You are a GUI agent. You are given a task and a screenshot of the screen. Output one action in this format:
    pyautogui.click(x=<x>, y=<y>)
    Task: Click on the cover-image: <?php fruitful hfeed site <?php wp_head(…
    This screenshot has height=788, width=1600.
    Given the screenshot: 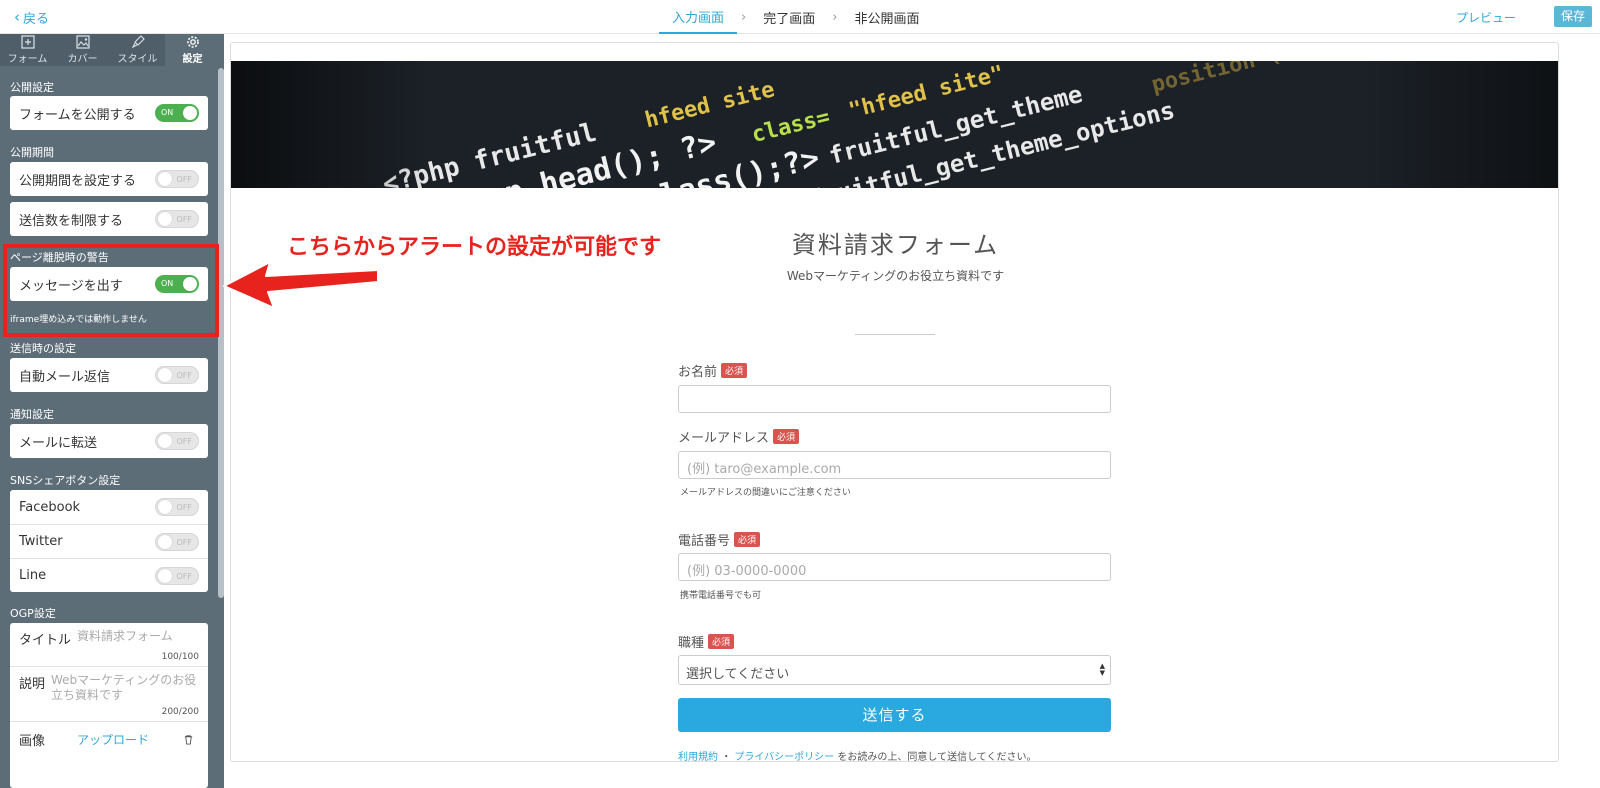 What is the action you would take?
    pyautogui.click(x=894, y=124)
    